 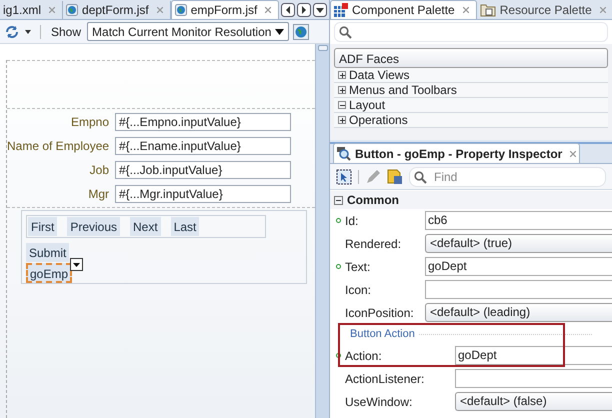 What do you see at coordinates (185, 226) in the screenshot?
I see `nav-button: Last` at bounding box center [185, 226].